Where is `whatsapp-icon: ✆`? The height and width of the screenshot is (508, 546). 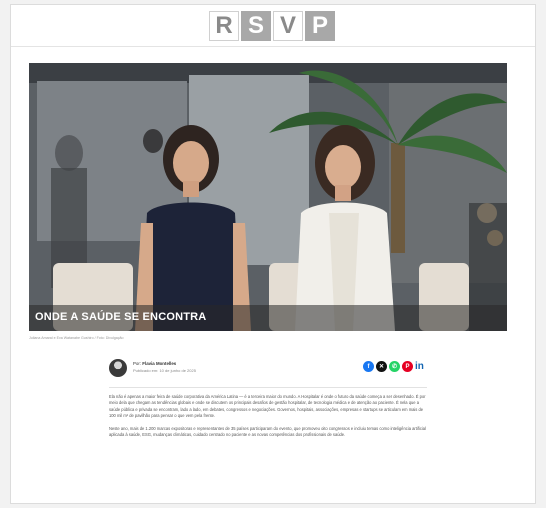 whatsapp-icon: ✆ is located at coordinates (394, 366).